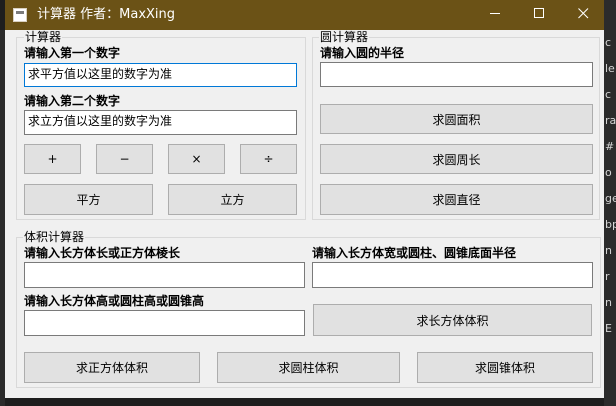 The height and width of the screenshot is (406, 616). What do you see at coordinates (610, 146) in the screenshot?
I see `edge-text: #` at bounding box center [610, 146].